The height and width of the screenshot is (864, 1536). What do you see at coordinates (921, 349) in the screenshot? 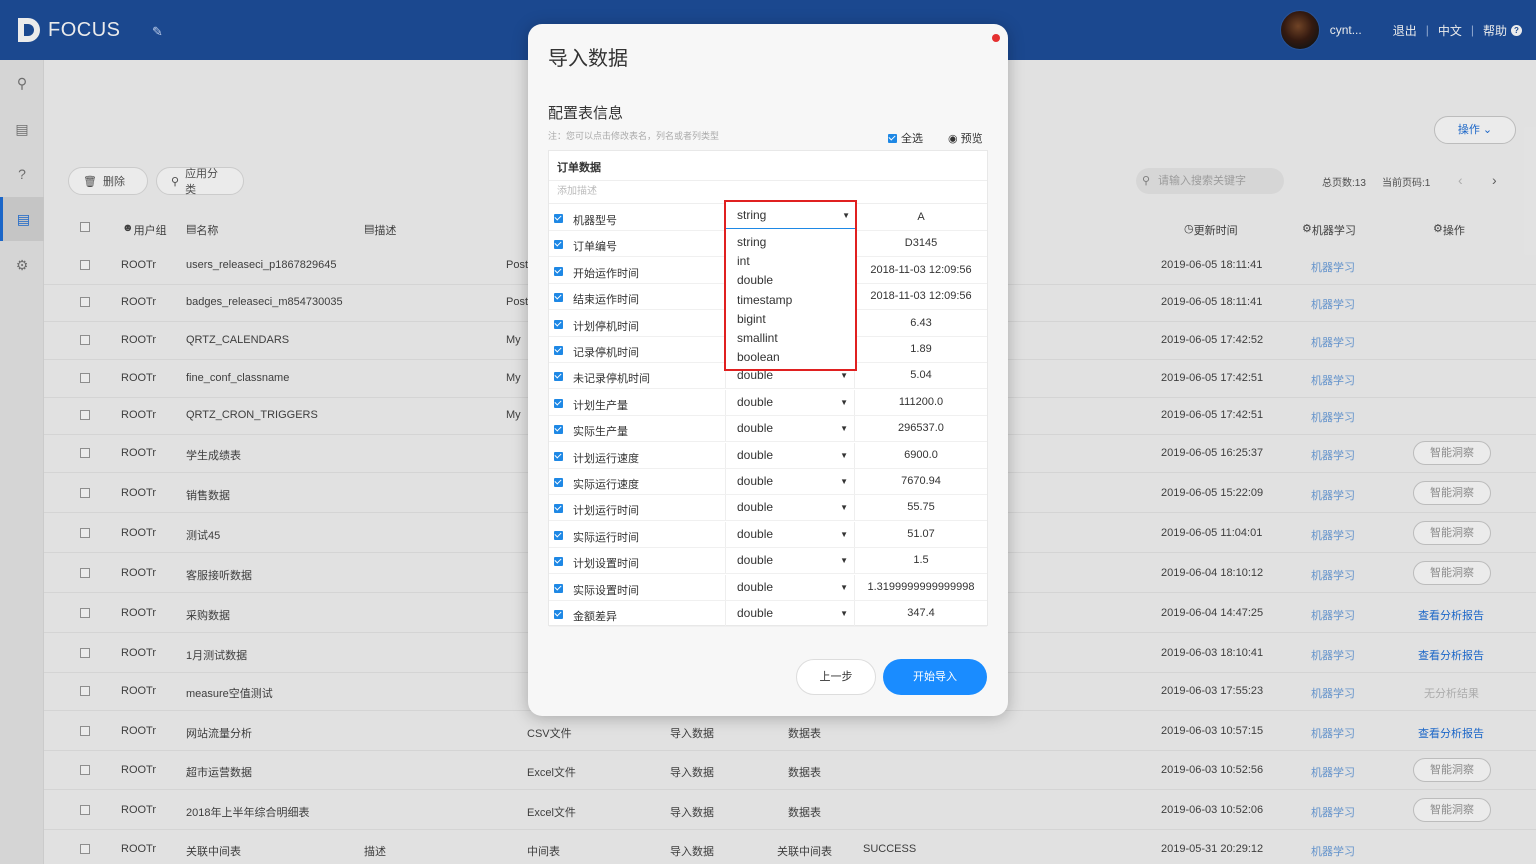
I see `field-sample: 1.89` at bounding box center [921, 349].